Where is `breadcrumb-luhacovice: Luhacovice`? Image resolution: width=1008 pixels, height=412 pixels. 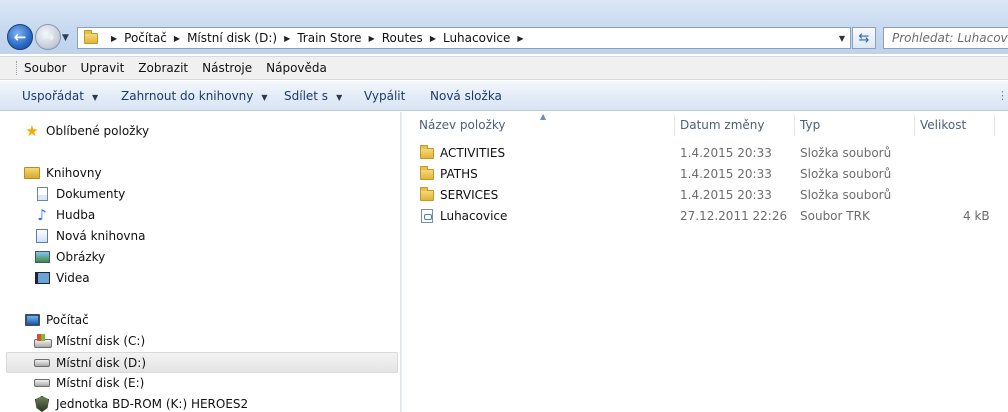
breadcrumb-luhacovice: Luhacovice is located at coordinates (476, 38).